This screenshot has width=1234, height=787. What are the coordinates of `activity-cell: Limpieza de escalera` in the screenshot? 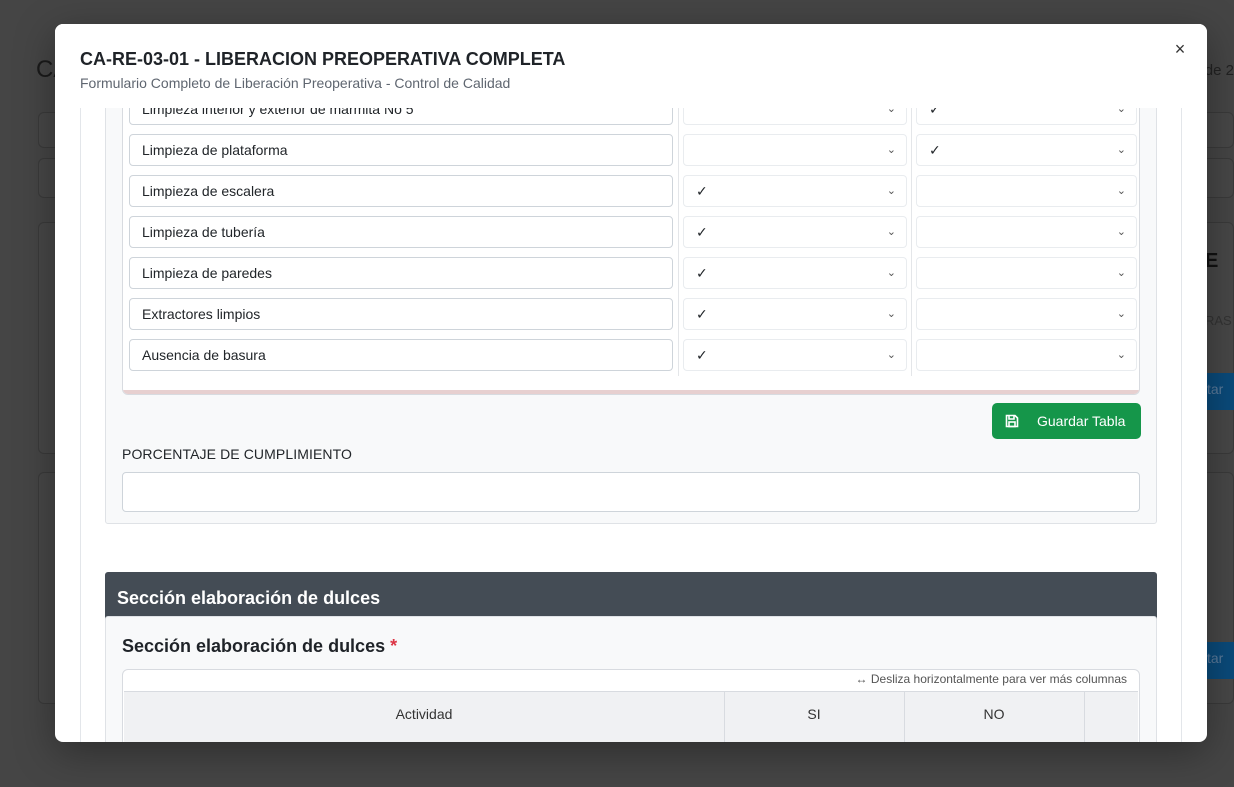 It's located at (401, 191).